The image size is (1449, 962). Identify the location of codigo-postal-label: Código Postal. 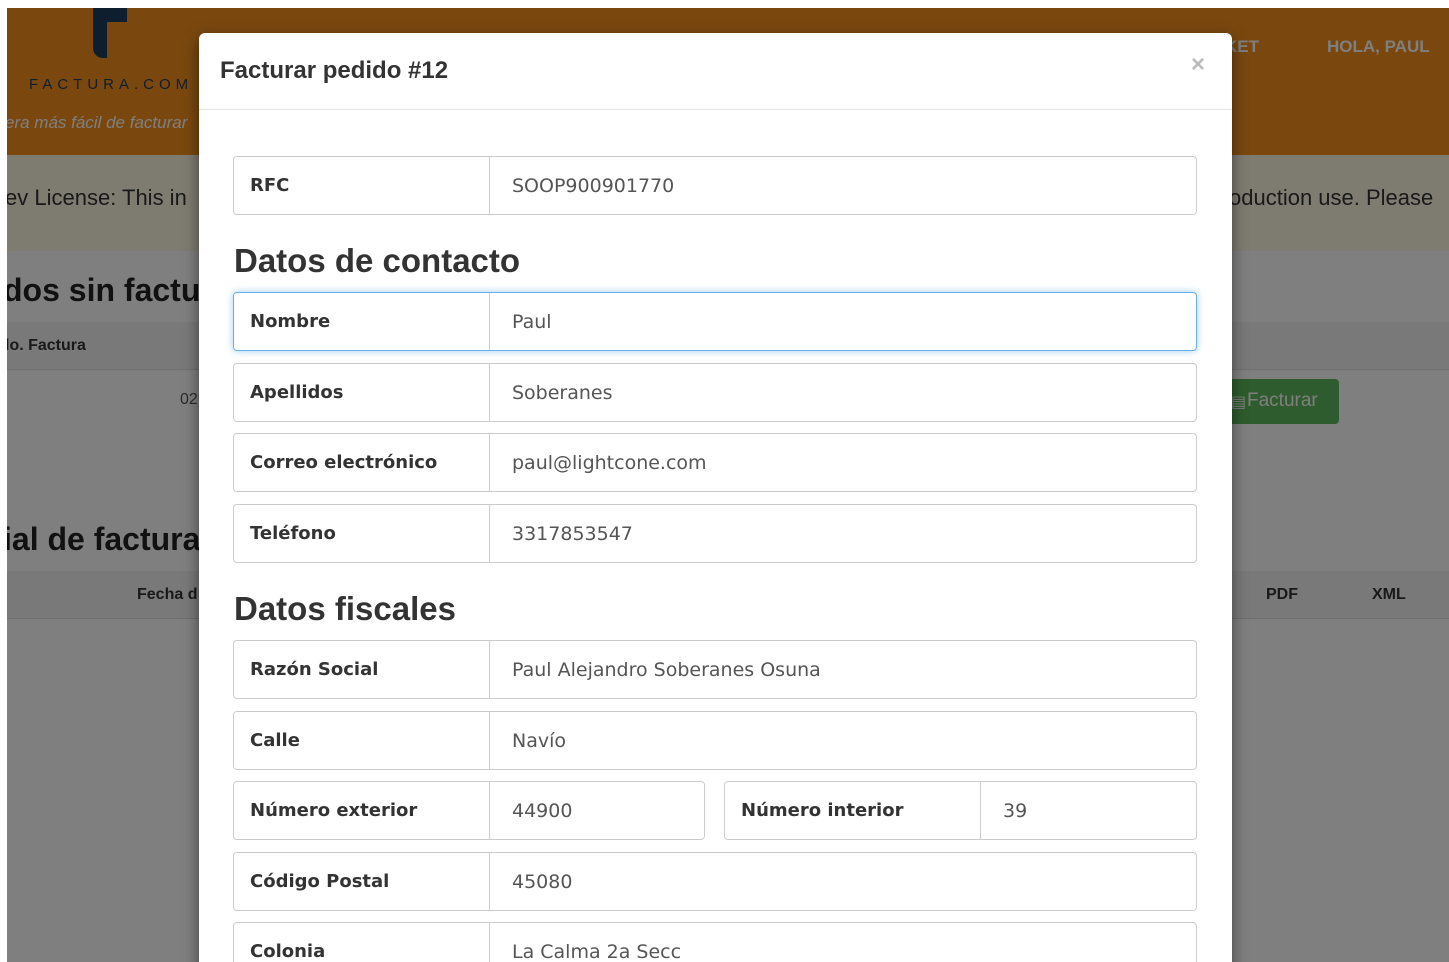
(362, 881).